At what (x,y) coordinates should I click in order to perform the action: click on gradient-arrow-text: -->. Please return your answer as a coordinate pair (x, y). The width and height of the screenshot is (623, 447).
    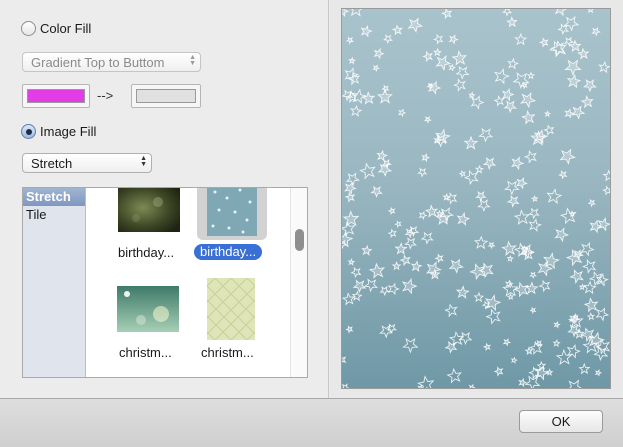
    Looking at the image, I should click on (105, 95).